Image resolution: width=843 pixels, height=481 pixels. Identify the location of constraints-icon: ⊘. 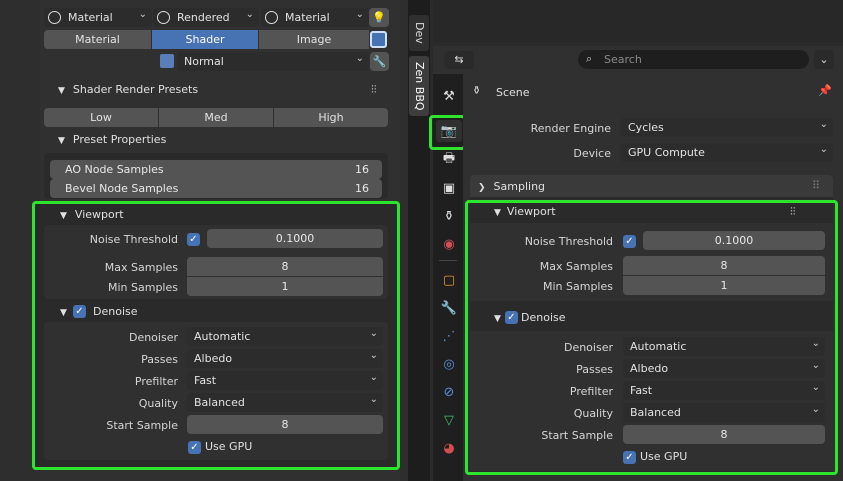
(449, 392).